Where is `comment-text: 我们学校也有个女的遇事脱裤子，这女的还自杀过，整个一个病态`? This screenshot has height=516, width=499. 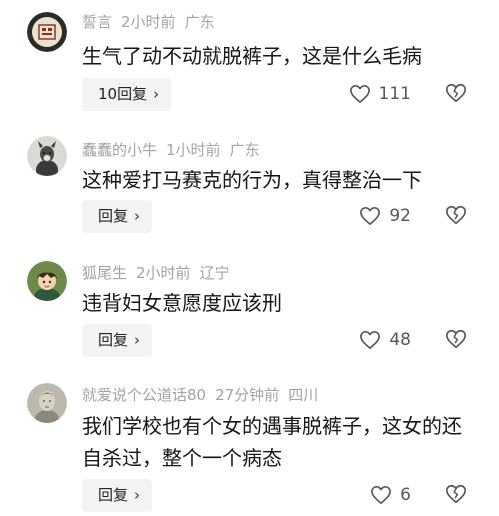 comment-text: 我们学校也有个女的遇事脱裤子，这女的还自杀过，整个一个病态 is located at coordinates (272, 442).